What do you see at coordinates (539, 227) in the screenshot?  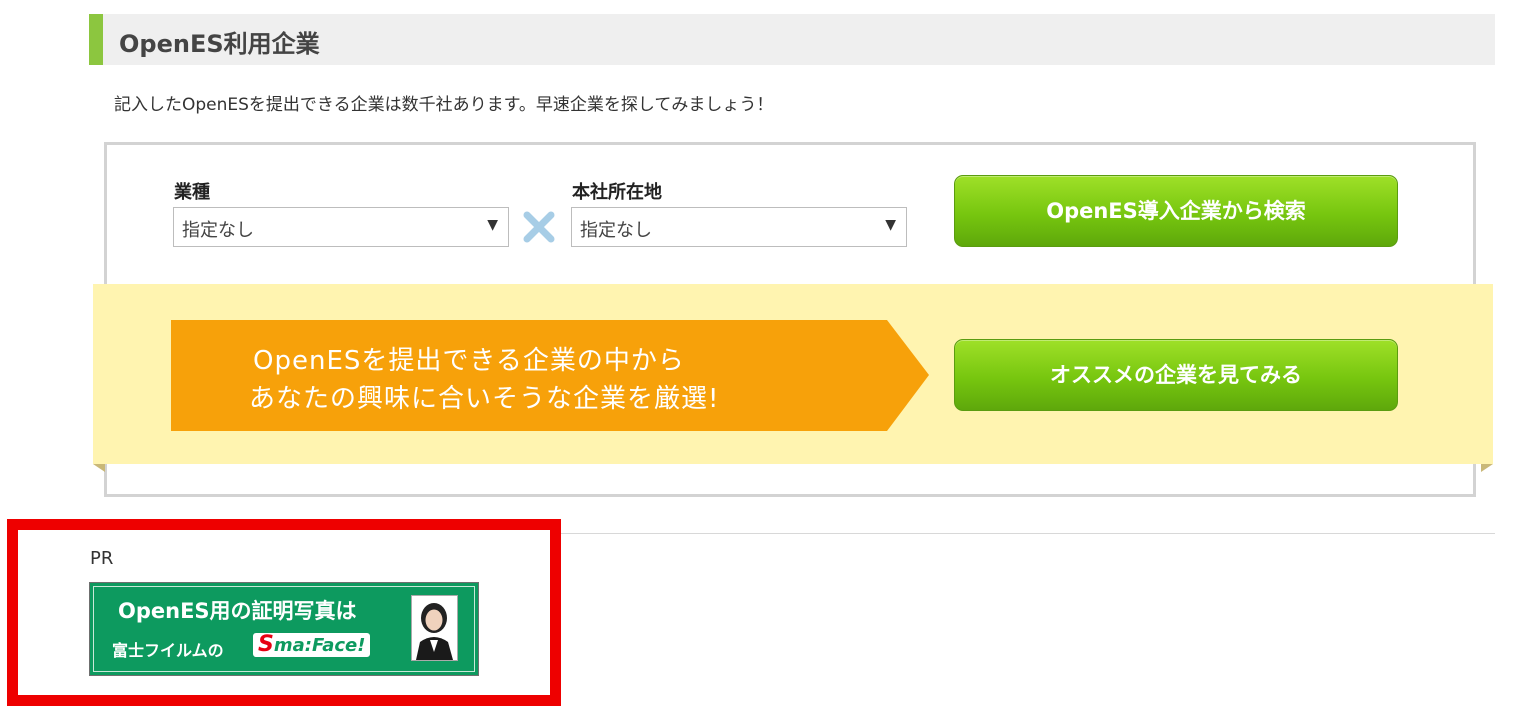 I see `times-icon` at bounding box center [539, 227].